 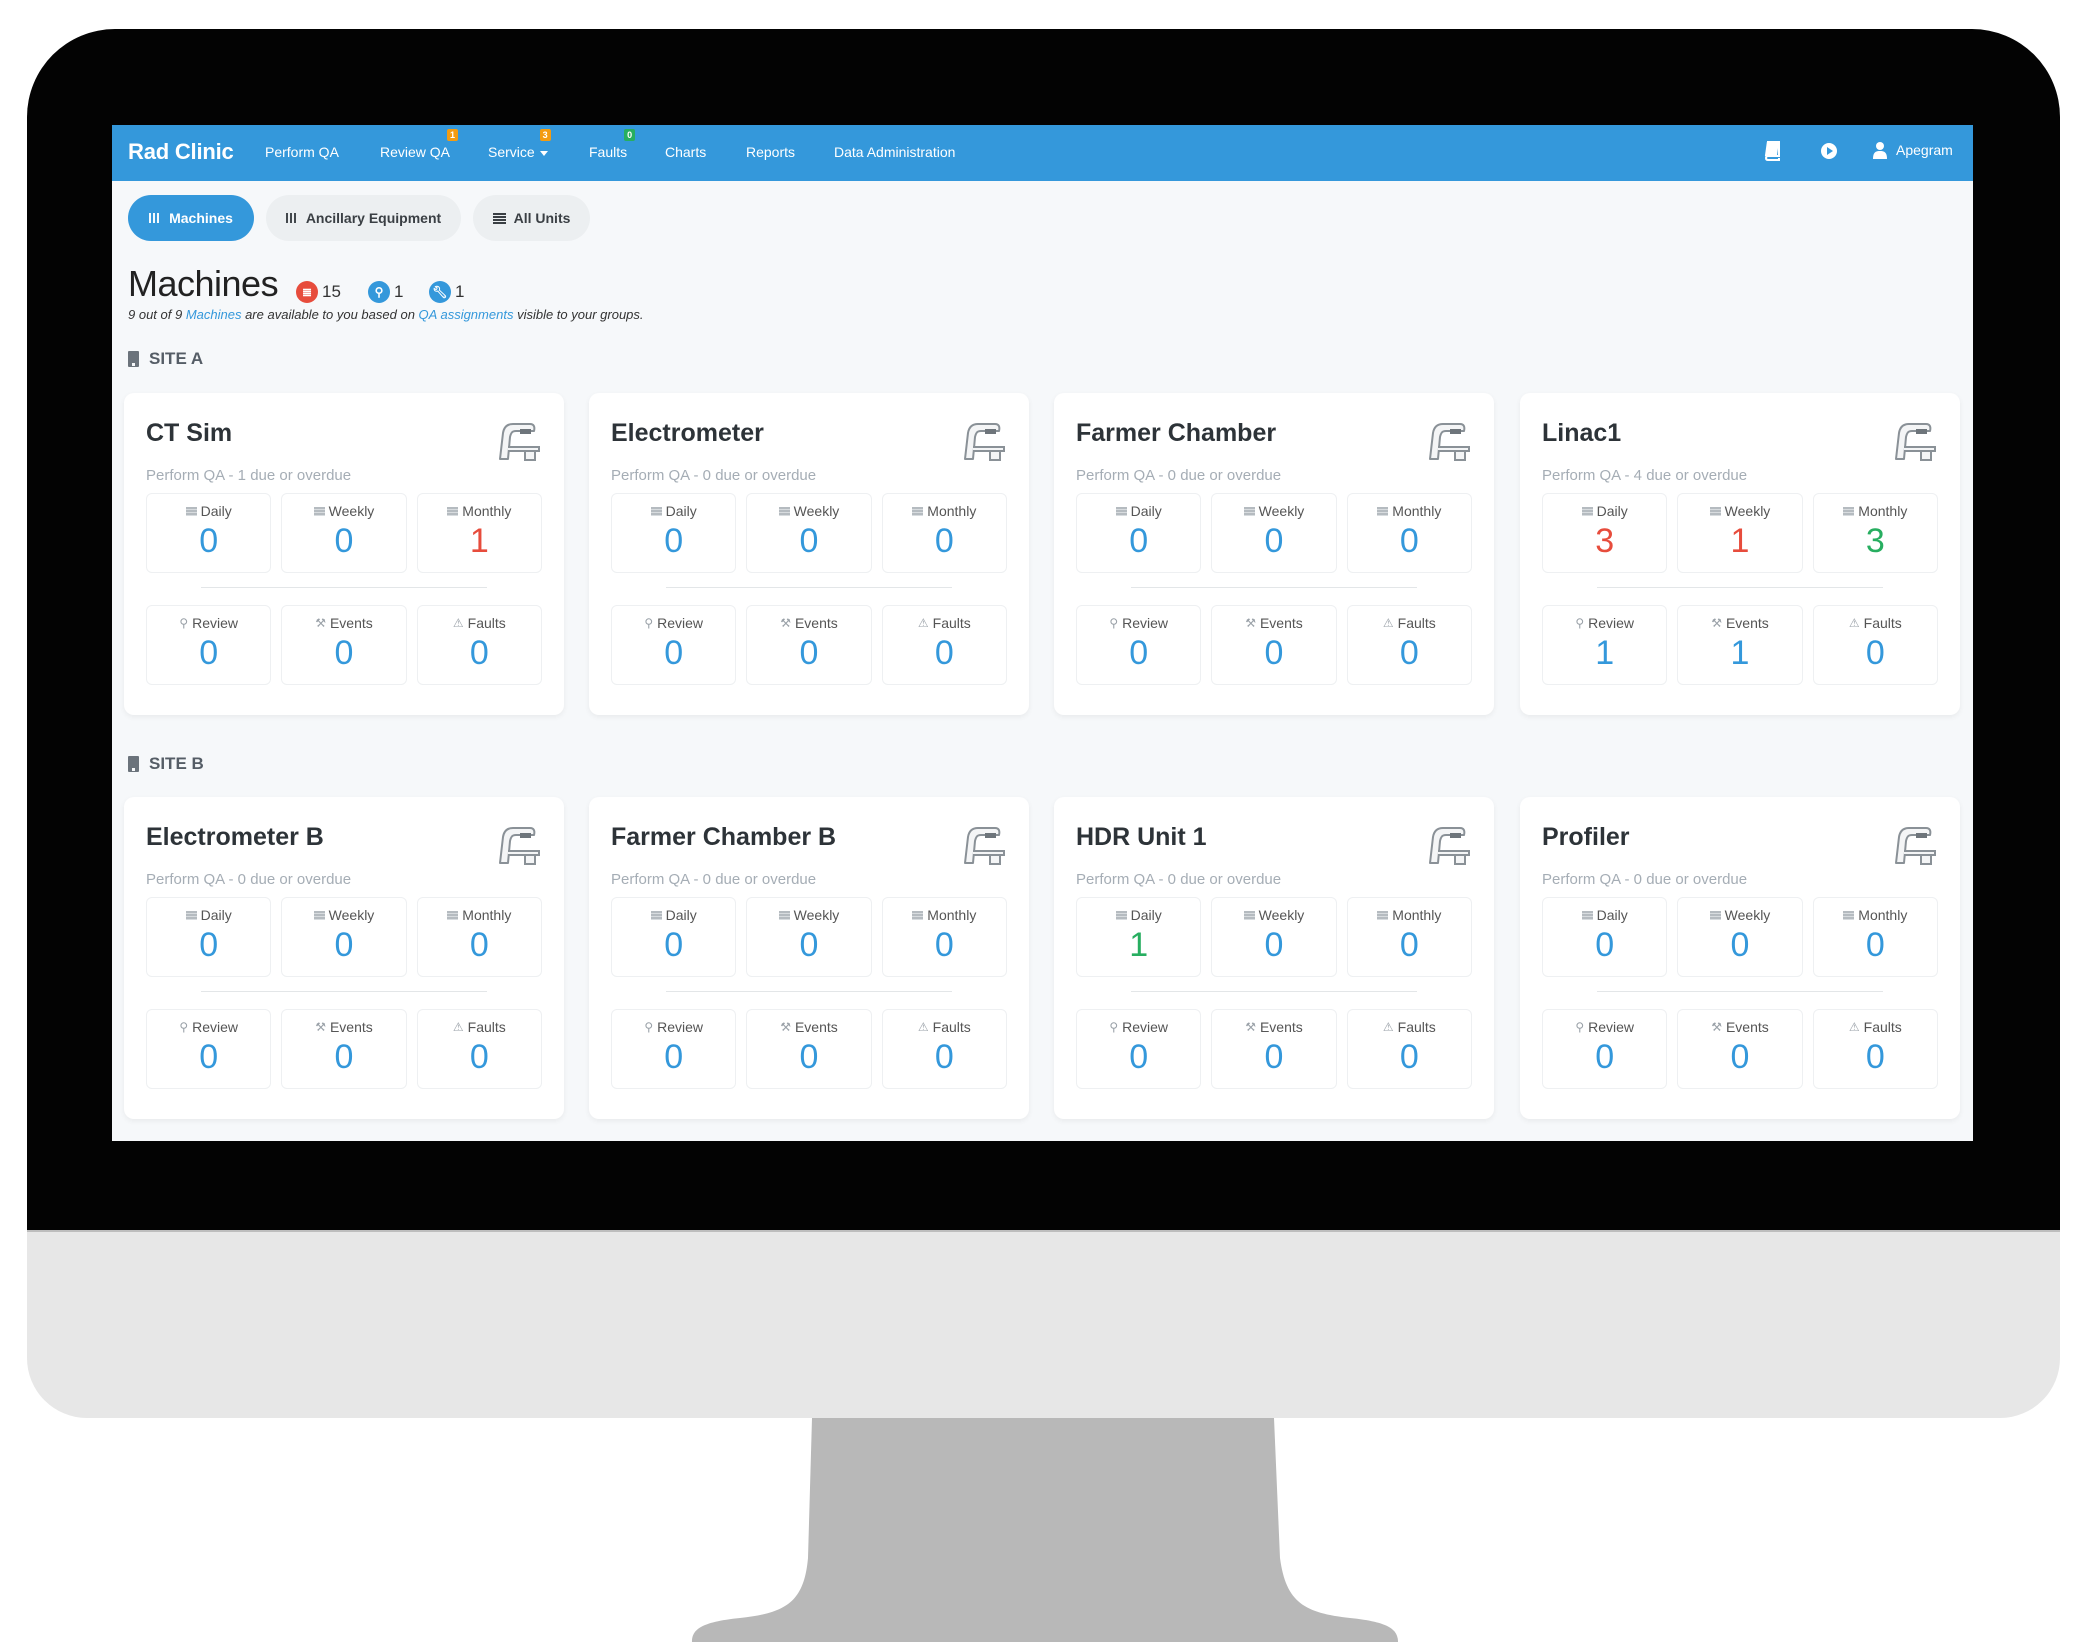 I want to click on tab-all-units: All Units, so click(x=531, y=218).